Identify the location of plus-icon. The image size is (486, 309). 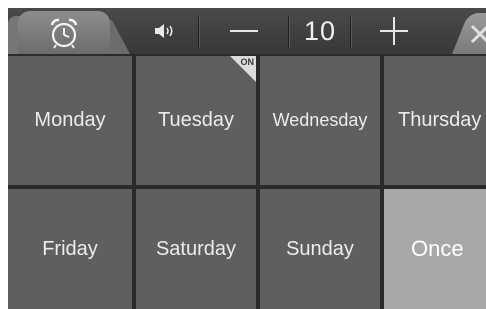
(394, 31).